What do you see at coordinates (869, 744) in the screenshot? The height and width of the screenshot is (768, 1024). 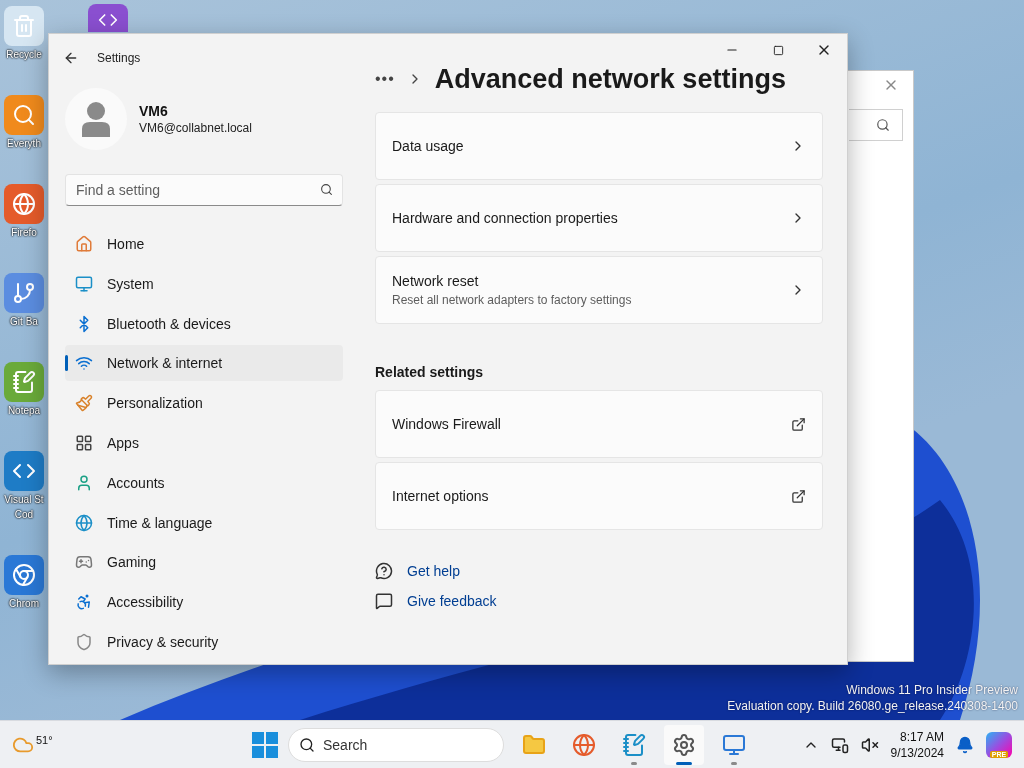 I see `volume-muted-icon` at bounding box center [869, 744].